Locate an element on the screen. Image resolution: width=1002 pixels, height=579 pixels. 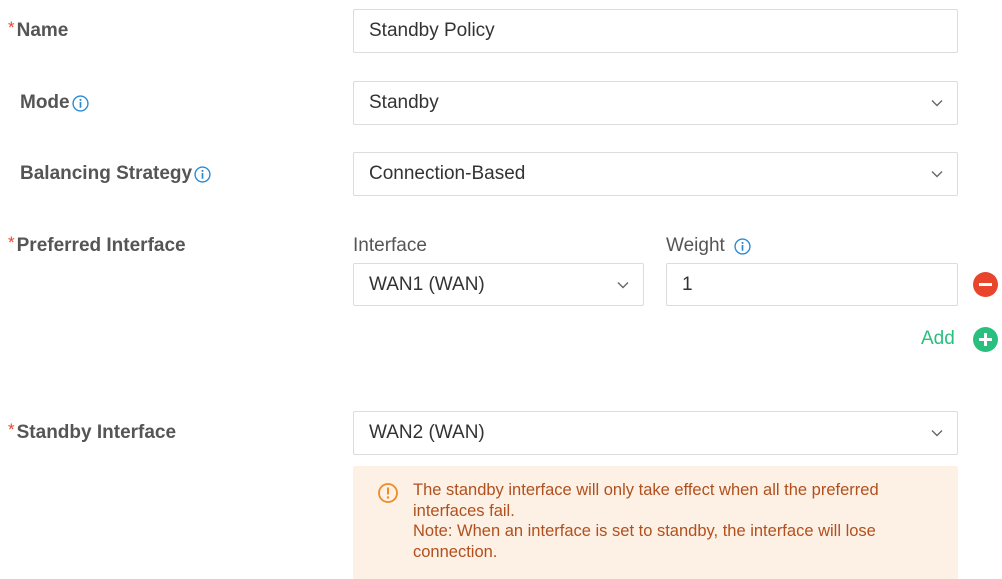
balancing-strategy-label: Balancing Strategy is located at coordinates (115, 174).